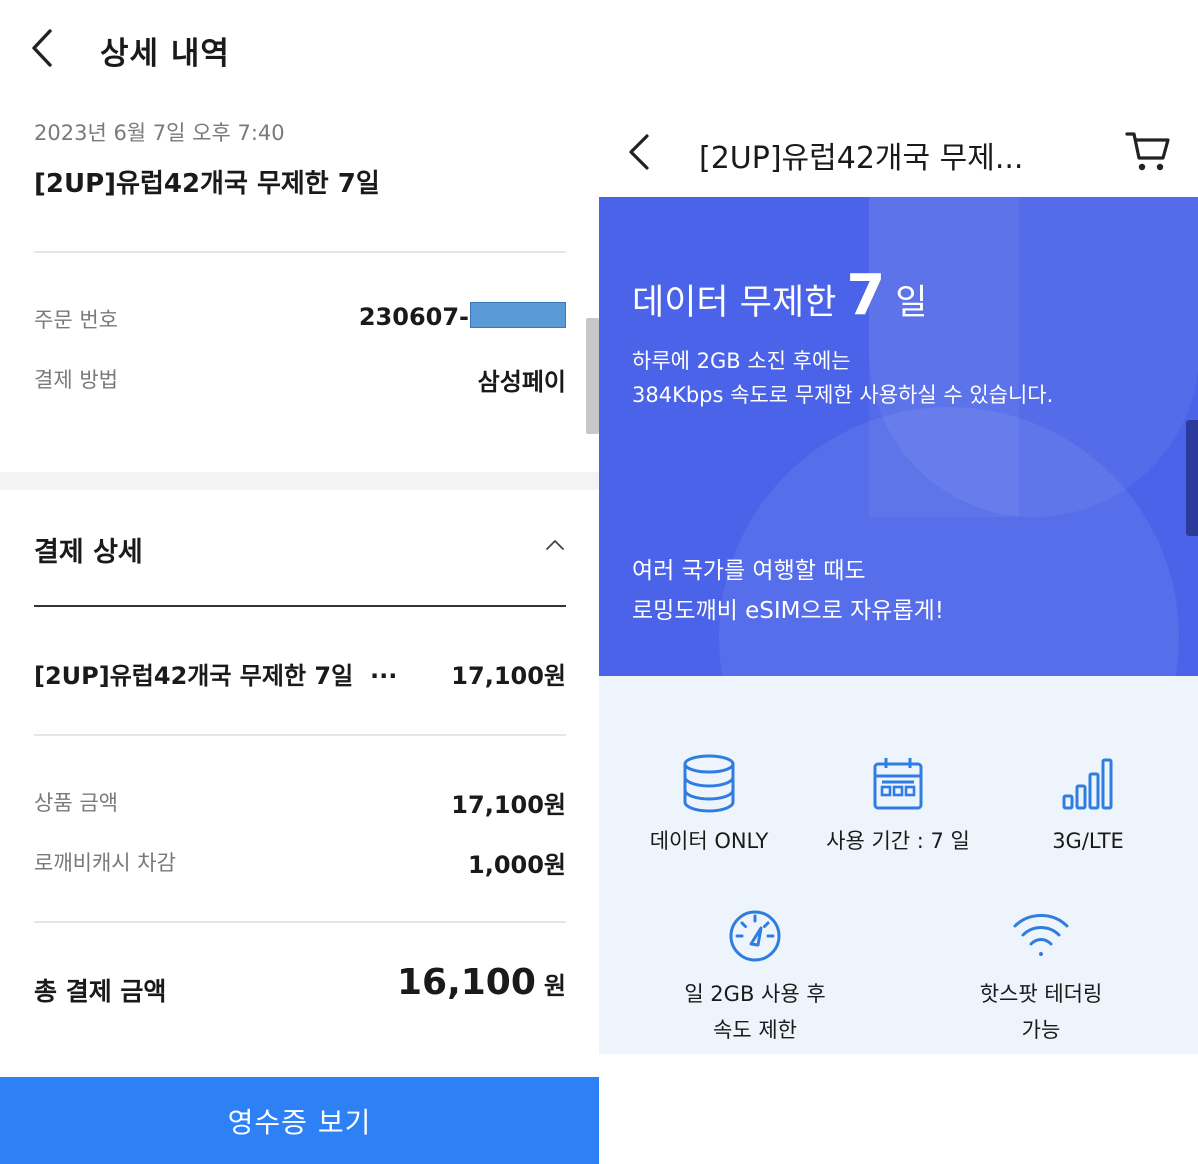 The image size is (1198, 1164). I want to click on signal-bars-icon, so click(1087, 784).